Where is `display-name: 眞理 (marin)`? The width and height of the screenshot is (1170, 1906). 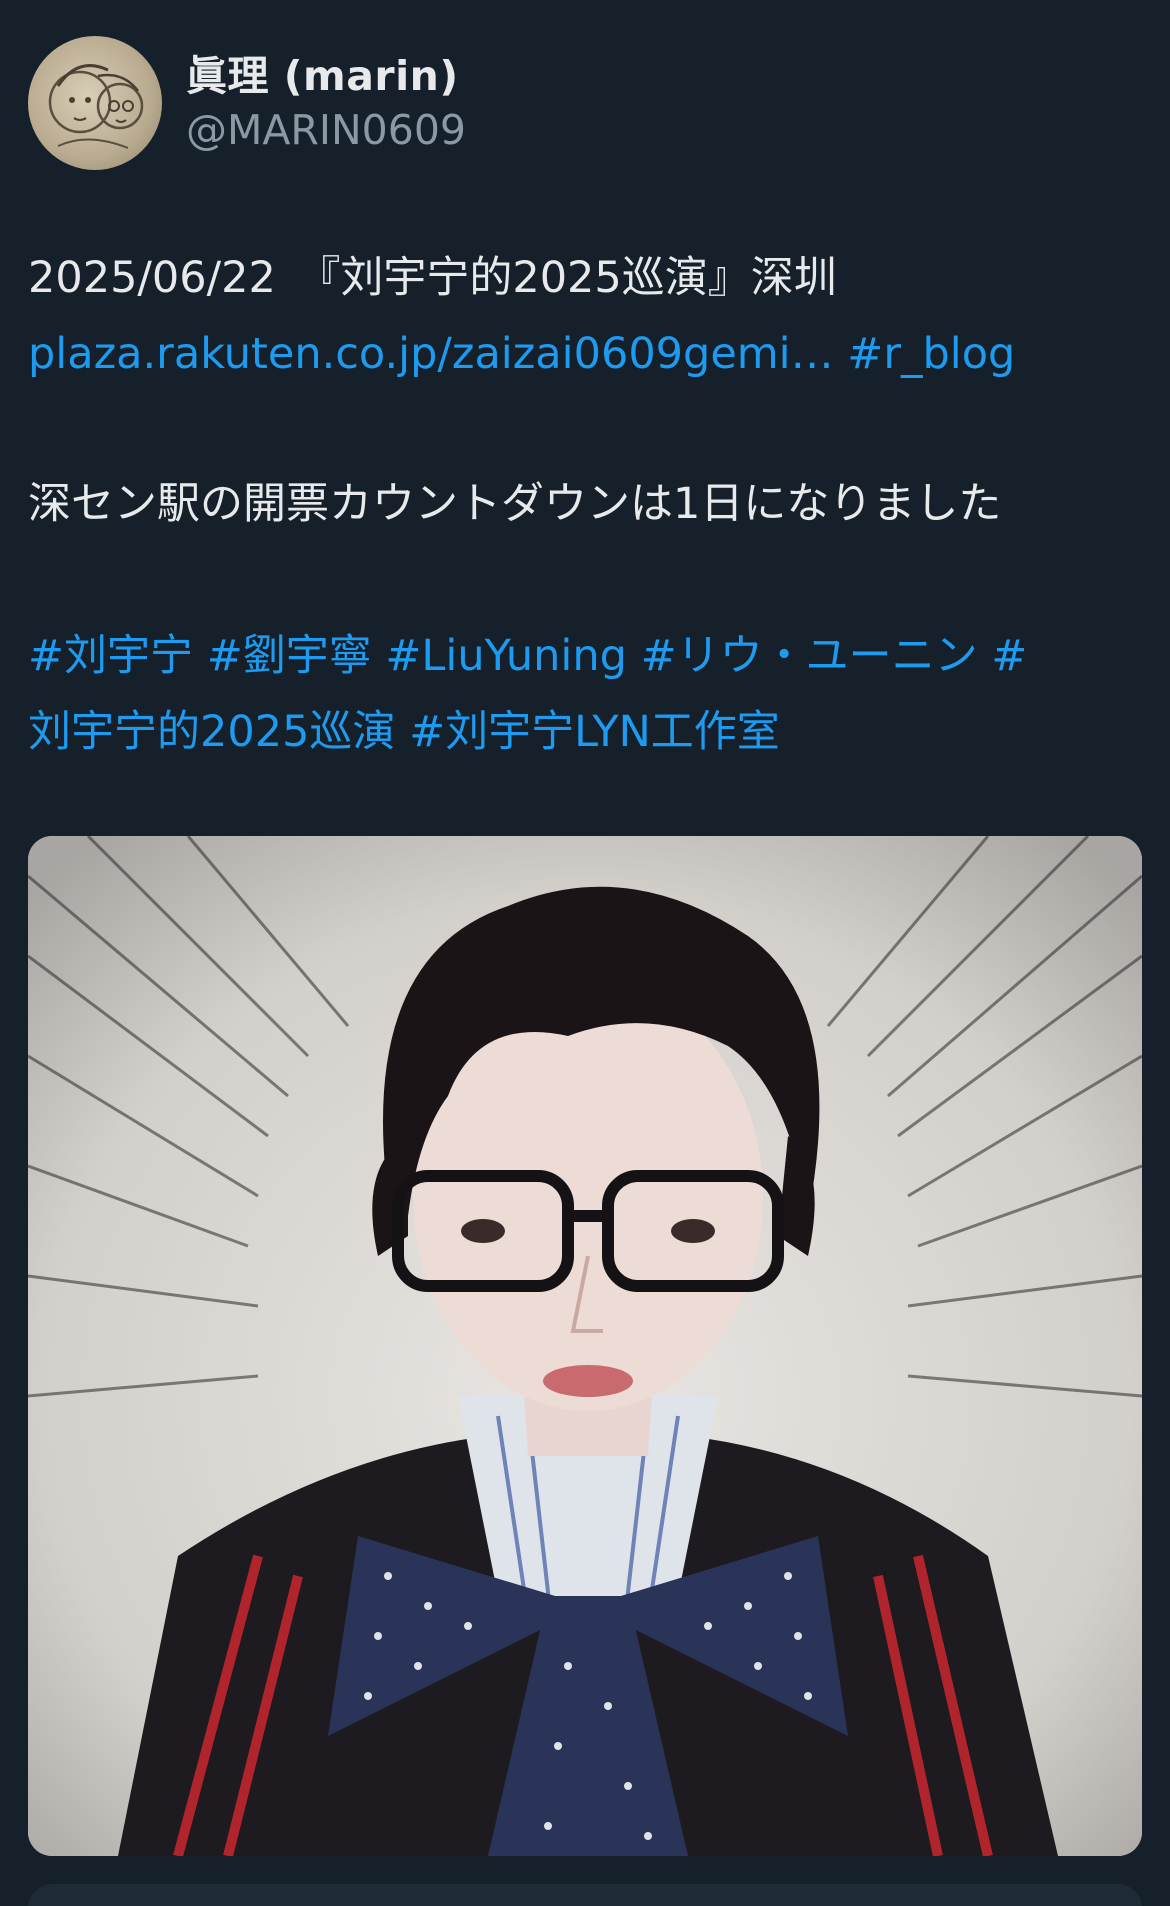
display-name: 眞理 (marin) is located at coordinates (326, 76).